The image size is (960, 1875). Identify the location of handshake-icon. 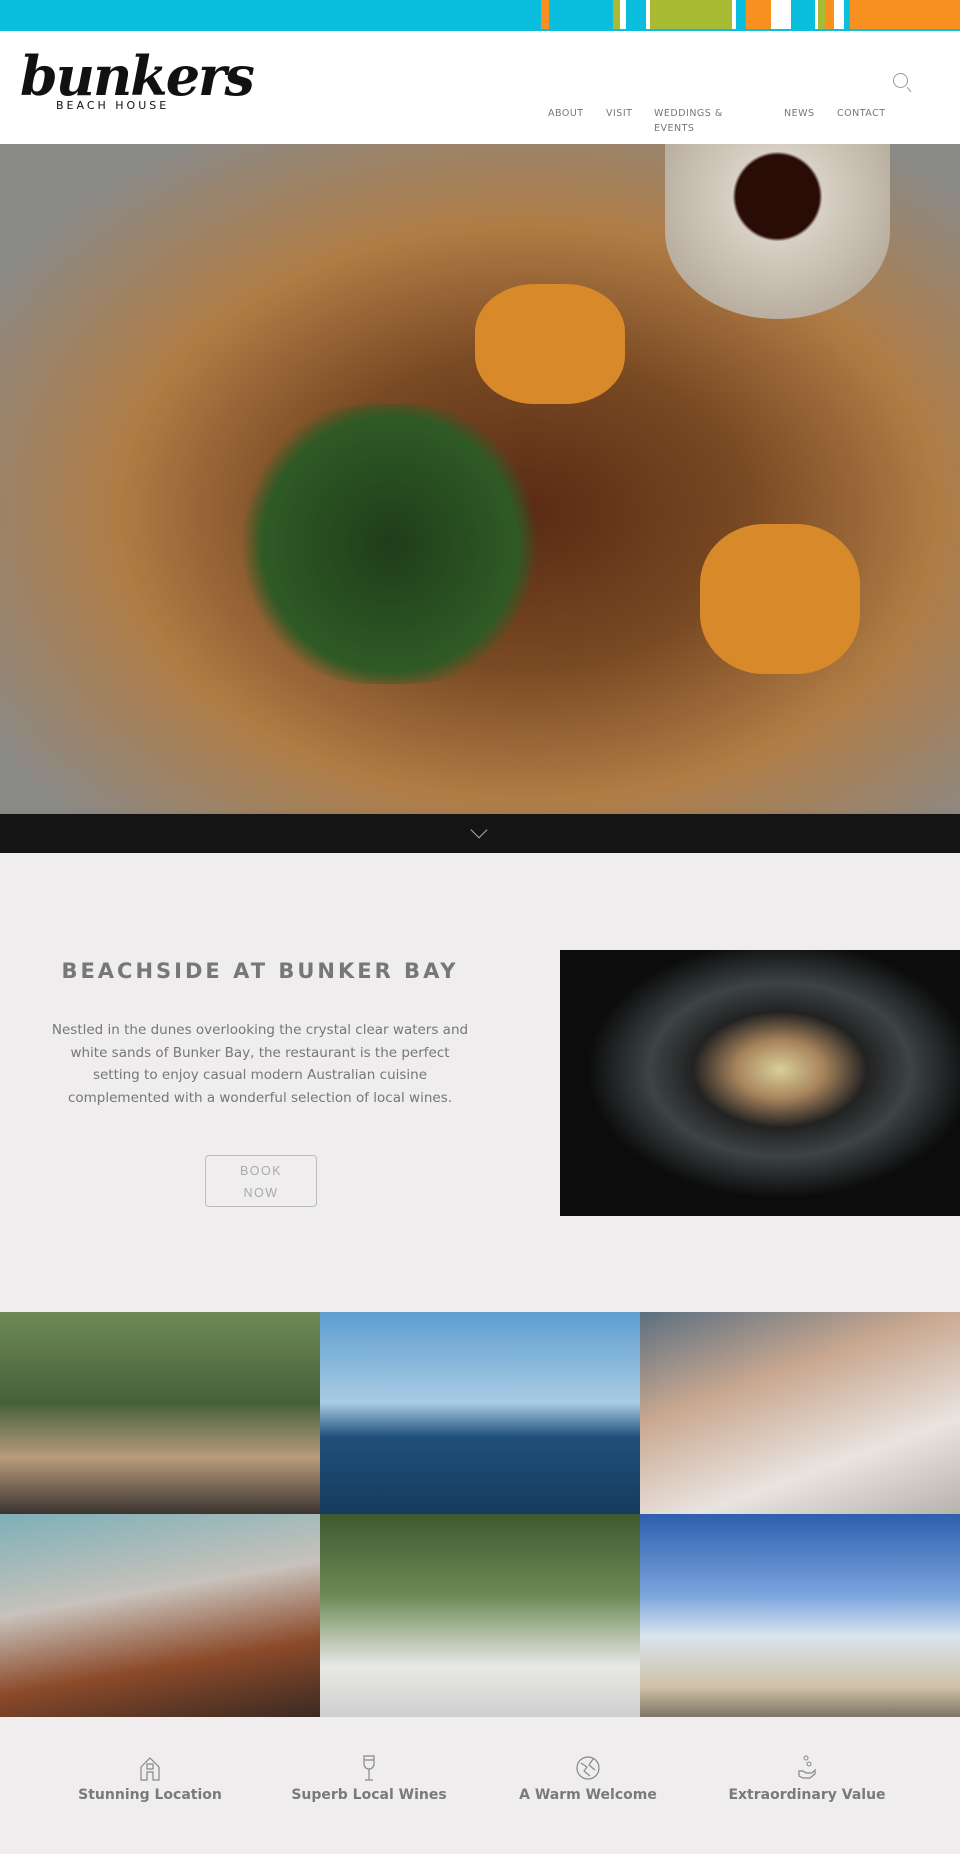
(588, 1768).